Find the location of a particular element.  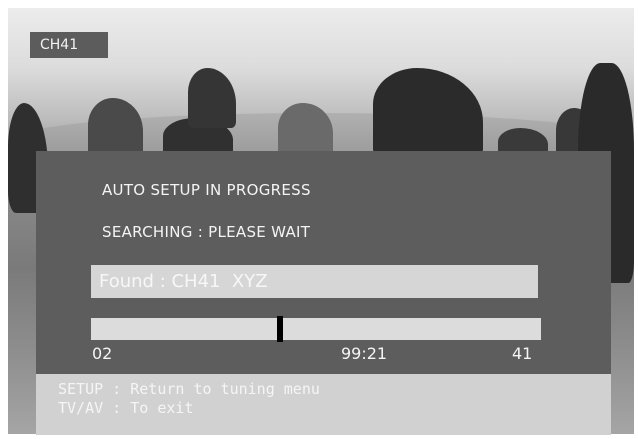

progress-start-value: 02 is located at coordinates (102, 353).